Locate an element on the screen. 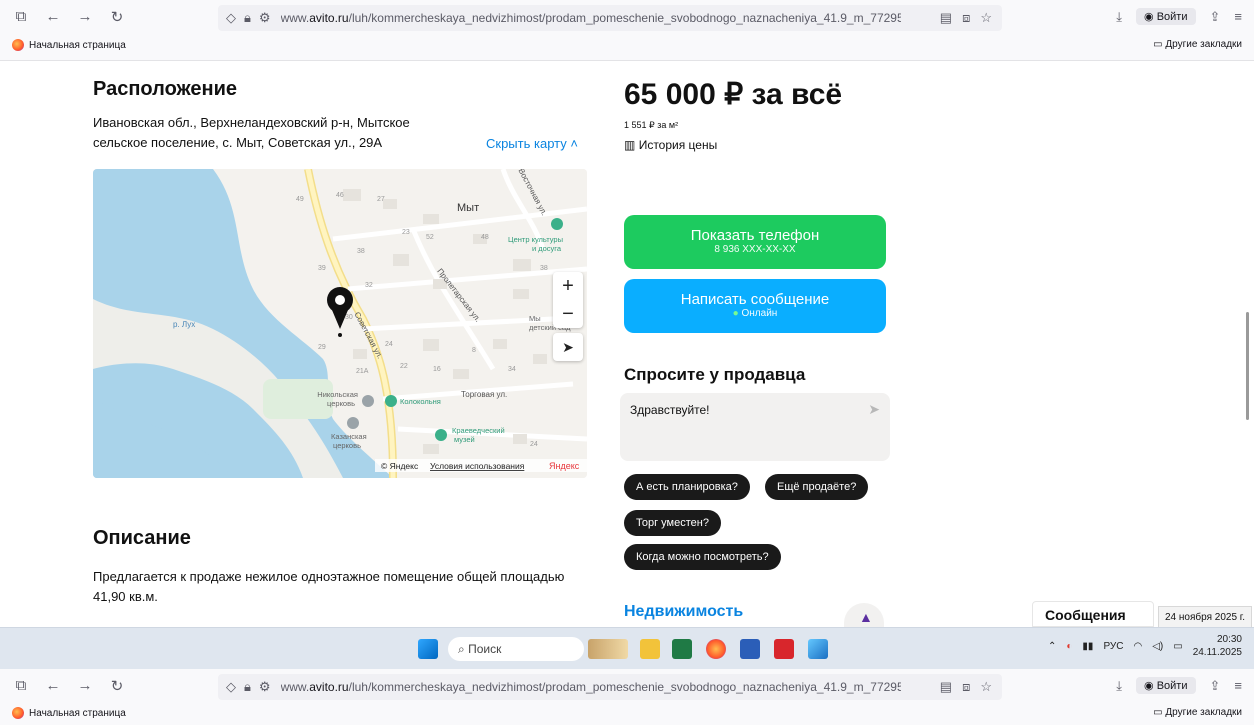  page-scrollbar is located at coordinates (1247, 366).